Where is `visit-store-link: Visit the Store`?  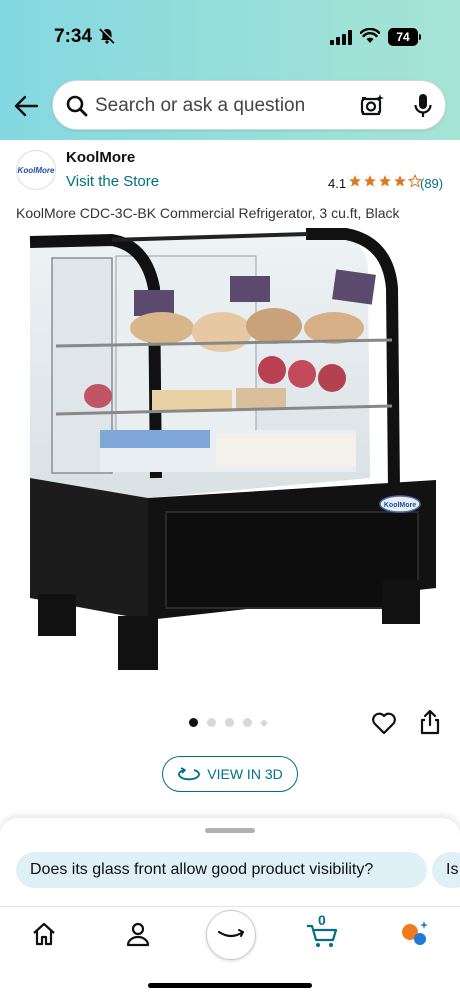
visit-store-link: Visit the Store is located at coordinates (112, 181).